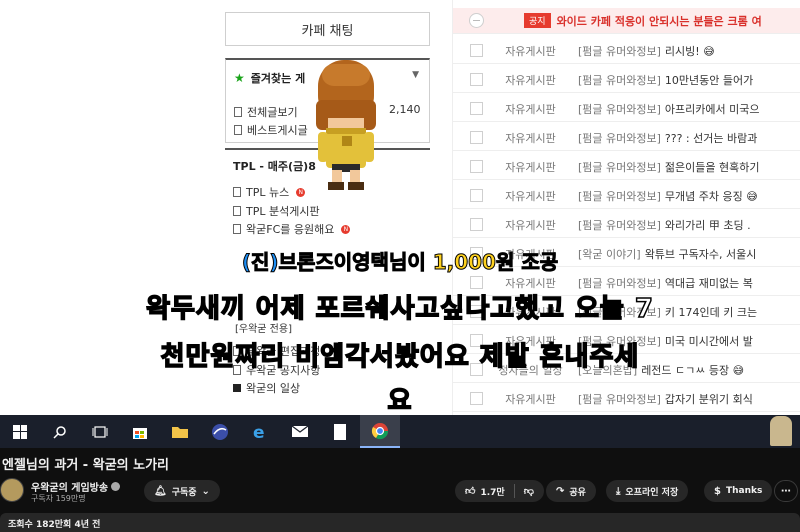  Describe the element at coordinates (100, 431) in the screenshot. I see `task-view-icon` at that location.